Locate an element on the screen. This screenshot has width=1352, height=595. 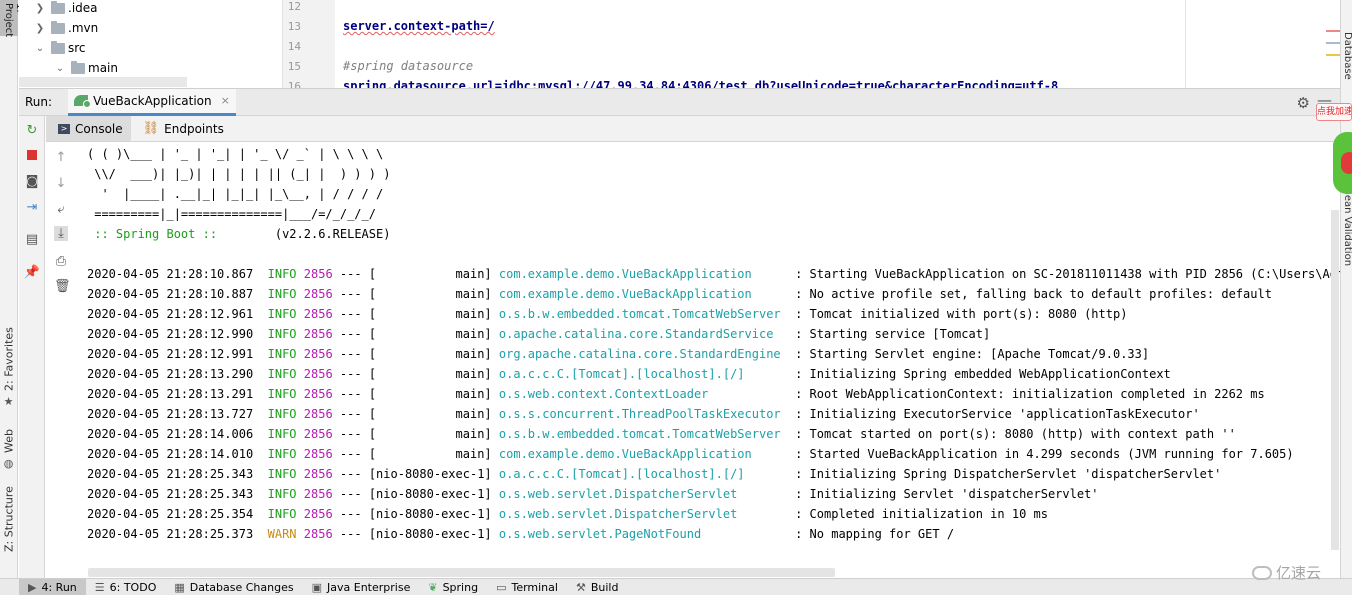
close-icon: × is located at coordinates (225, 100).